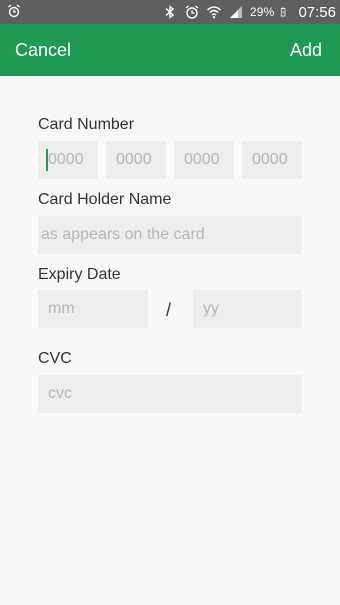  I want to click on battery-icon, so click(283, 12).